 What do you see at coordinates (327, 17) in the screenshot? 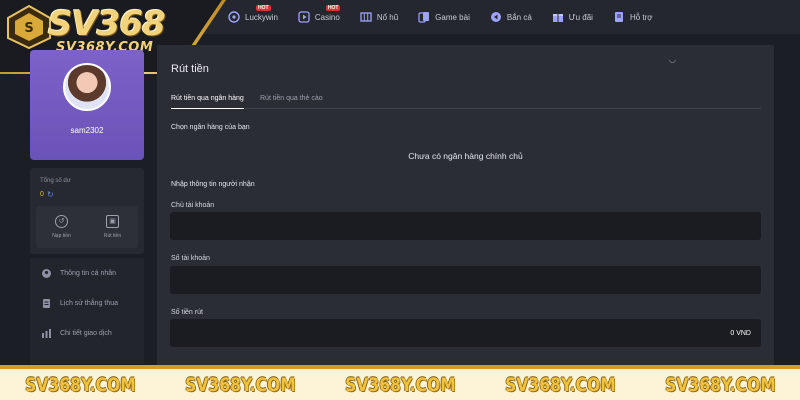
I see `nav-label: Casino` at bounding box center [327, 17].